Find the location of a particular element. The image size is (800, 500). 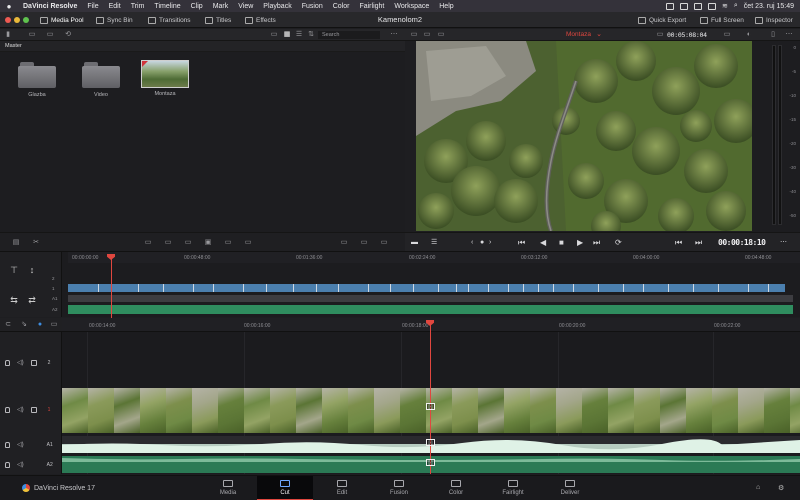

inspector-button: Inspector is located at coordinates (774, 20).